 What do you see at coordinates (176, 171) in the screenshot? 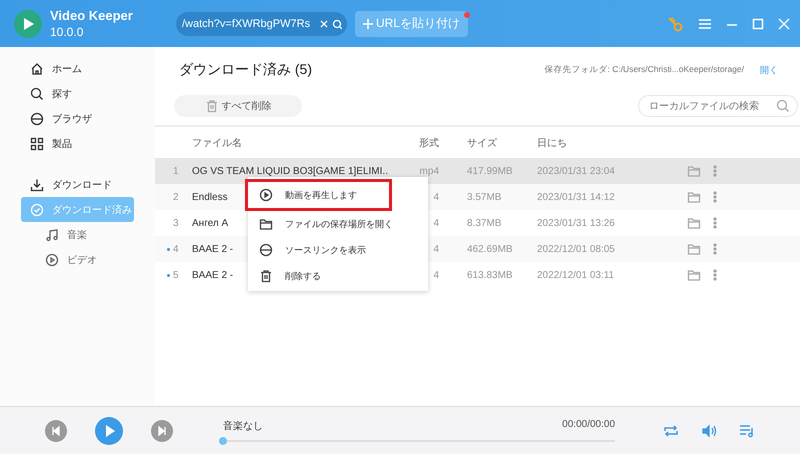
I see `row-number: 1` at bounding box center [176, 171].